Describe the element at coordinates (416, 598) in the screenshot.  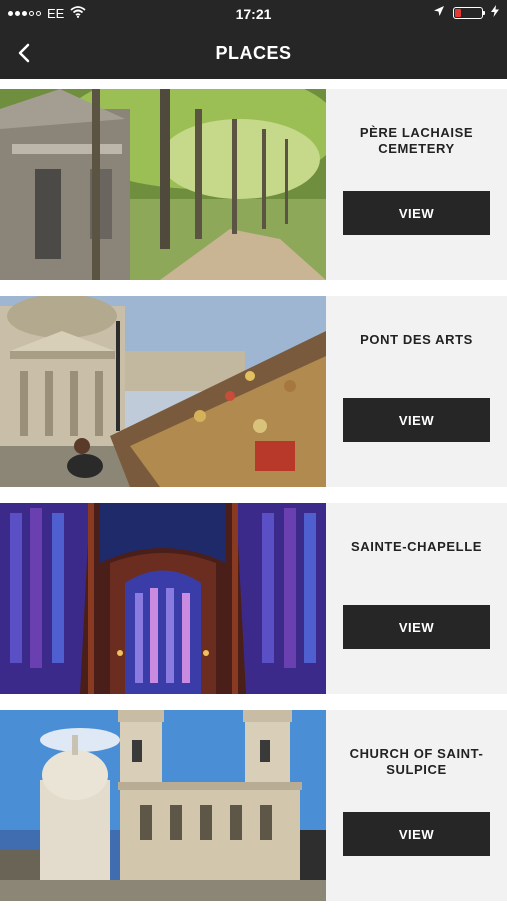
I see `place-info: SAINTE-CHAPELLE VIEW` at that location.